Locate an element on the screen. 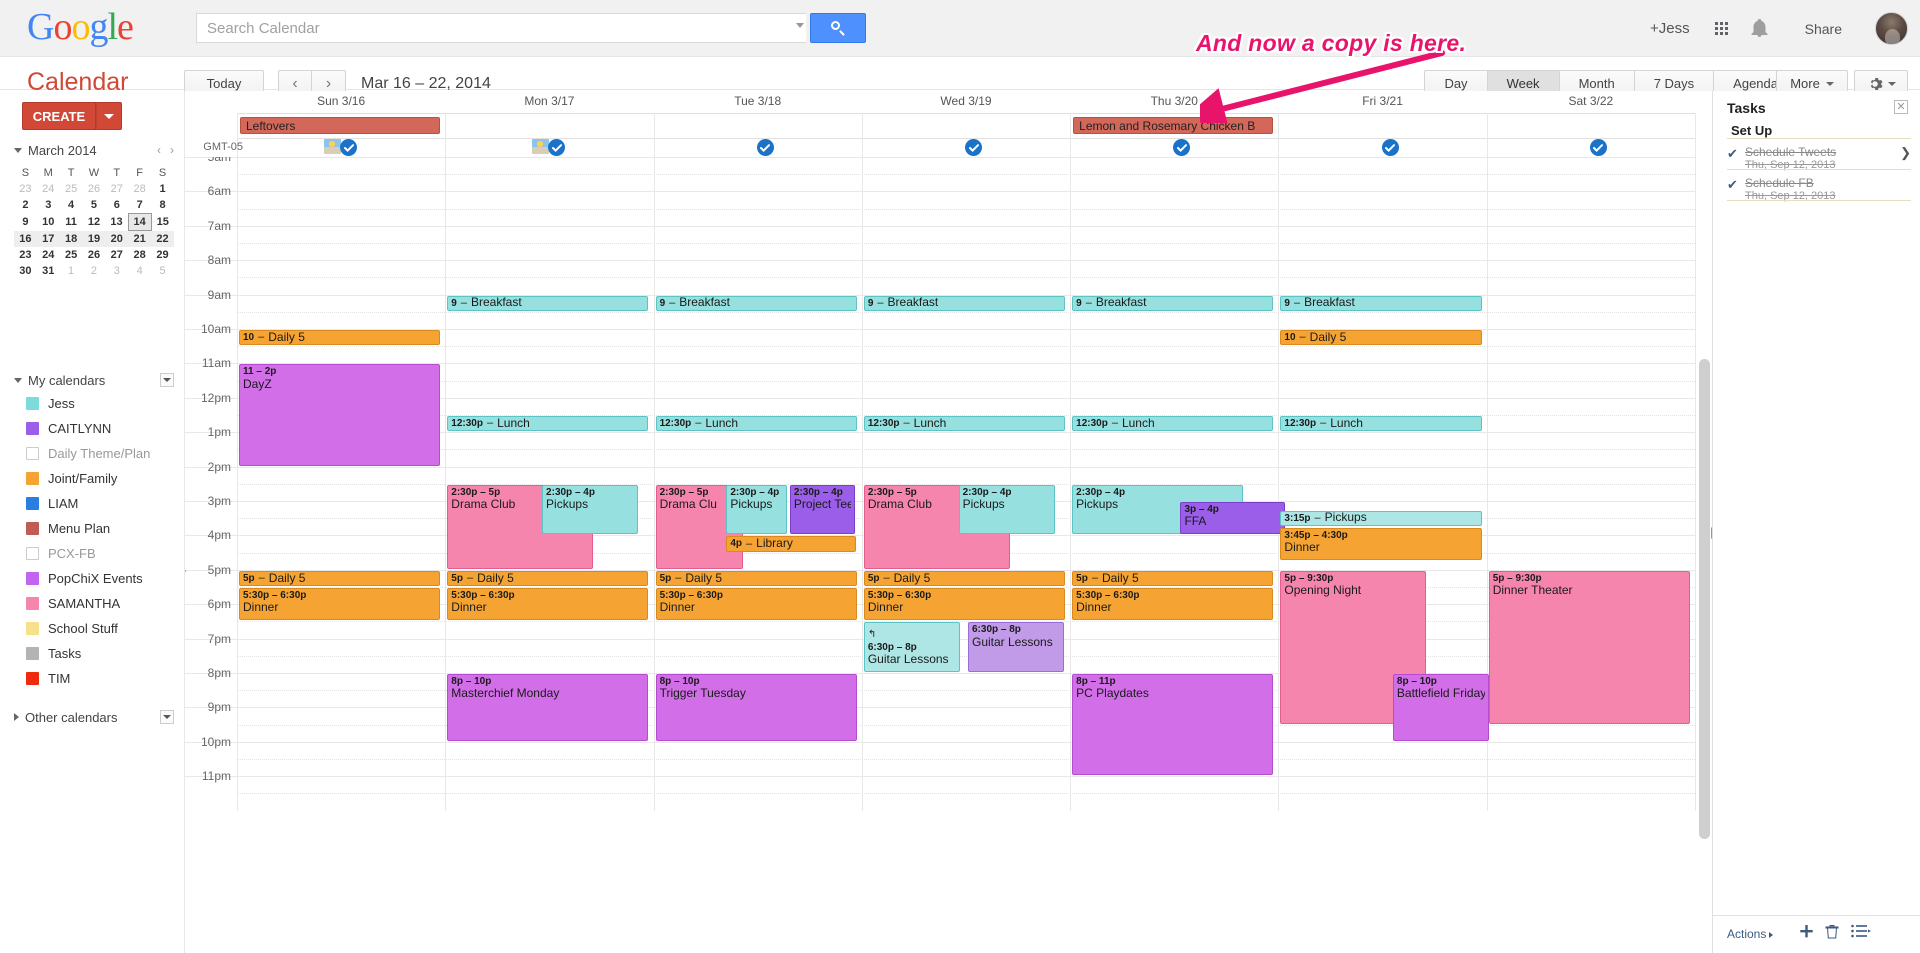 The image size is (1920, 953). mini-day-cell: 21 is located at coordinates (140, 238).